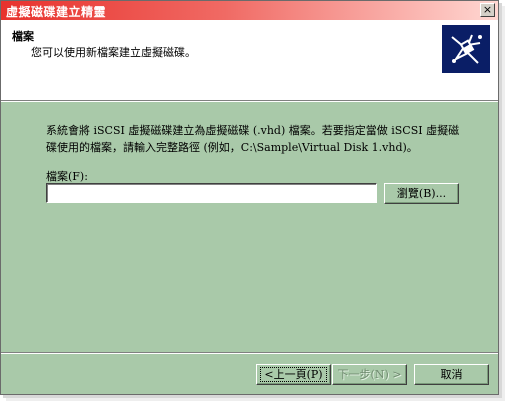 The height and width of the screenshot is (401, 507). I want to click on back-button: <上一頁(P), so click(293, 374).